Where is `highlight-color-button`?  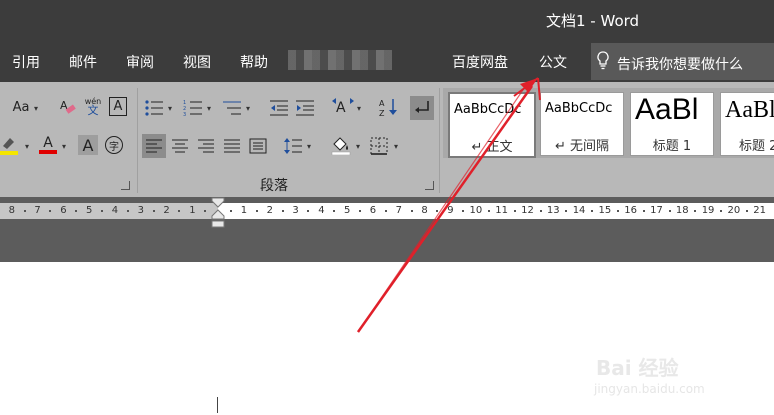
highlight-color-button is located at coordinates (9, 145).